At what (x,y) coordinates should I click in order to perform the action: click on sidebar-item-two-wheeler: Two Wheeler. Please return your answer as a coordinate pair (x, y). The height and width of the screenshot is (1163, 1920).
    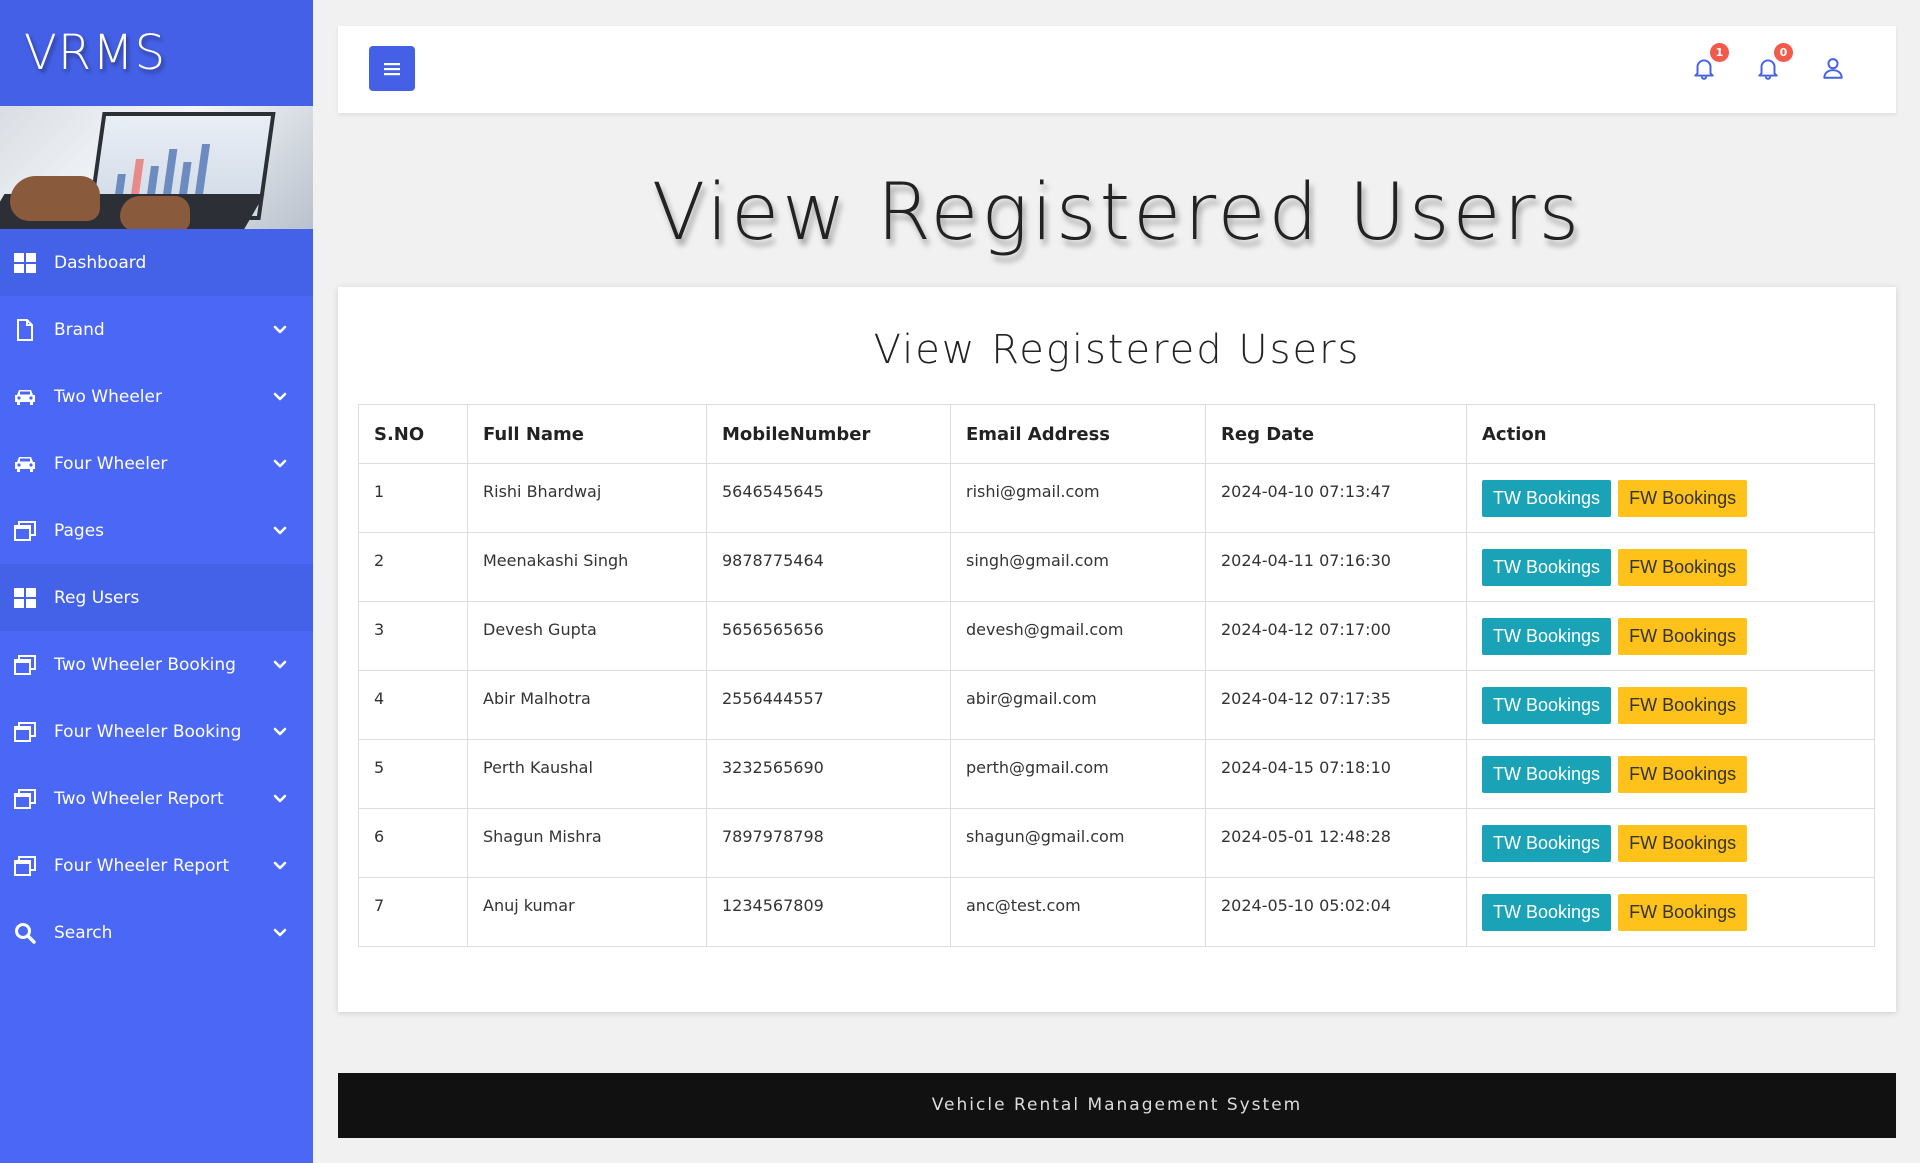
    Looking at the image, I should click on (156, 396).